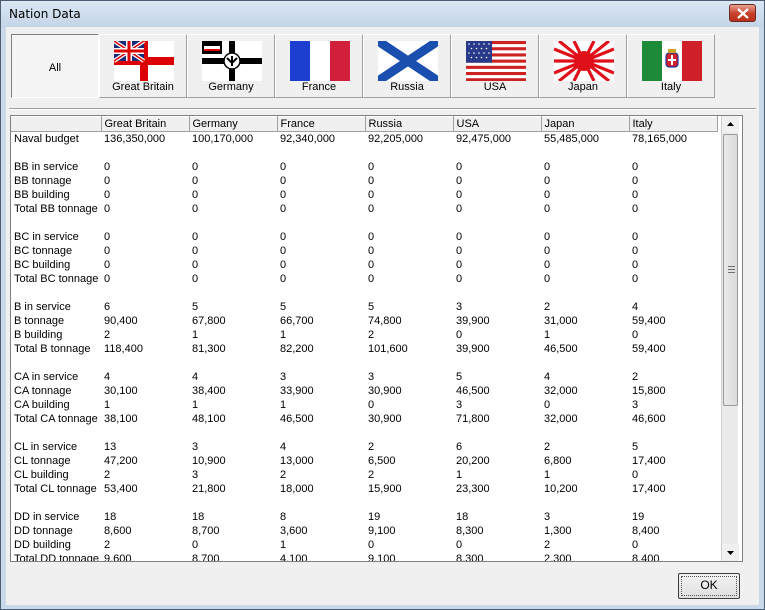 The width and height of the screenshot is (765, 610). What do you see at coordinates (459, 447) in the screenshot?
I see `table-cell: 6` at bounding box center [459, 447].